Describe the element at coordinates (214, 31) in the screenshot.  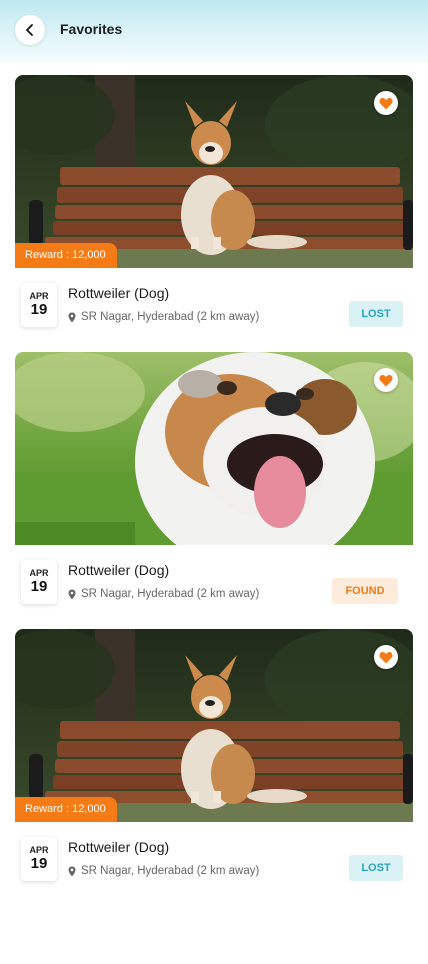
I see `app-header: Favorites` at that location.